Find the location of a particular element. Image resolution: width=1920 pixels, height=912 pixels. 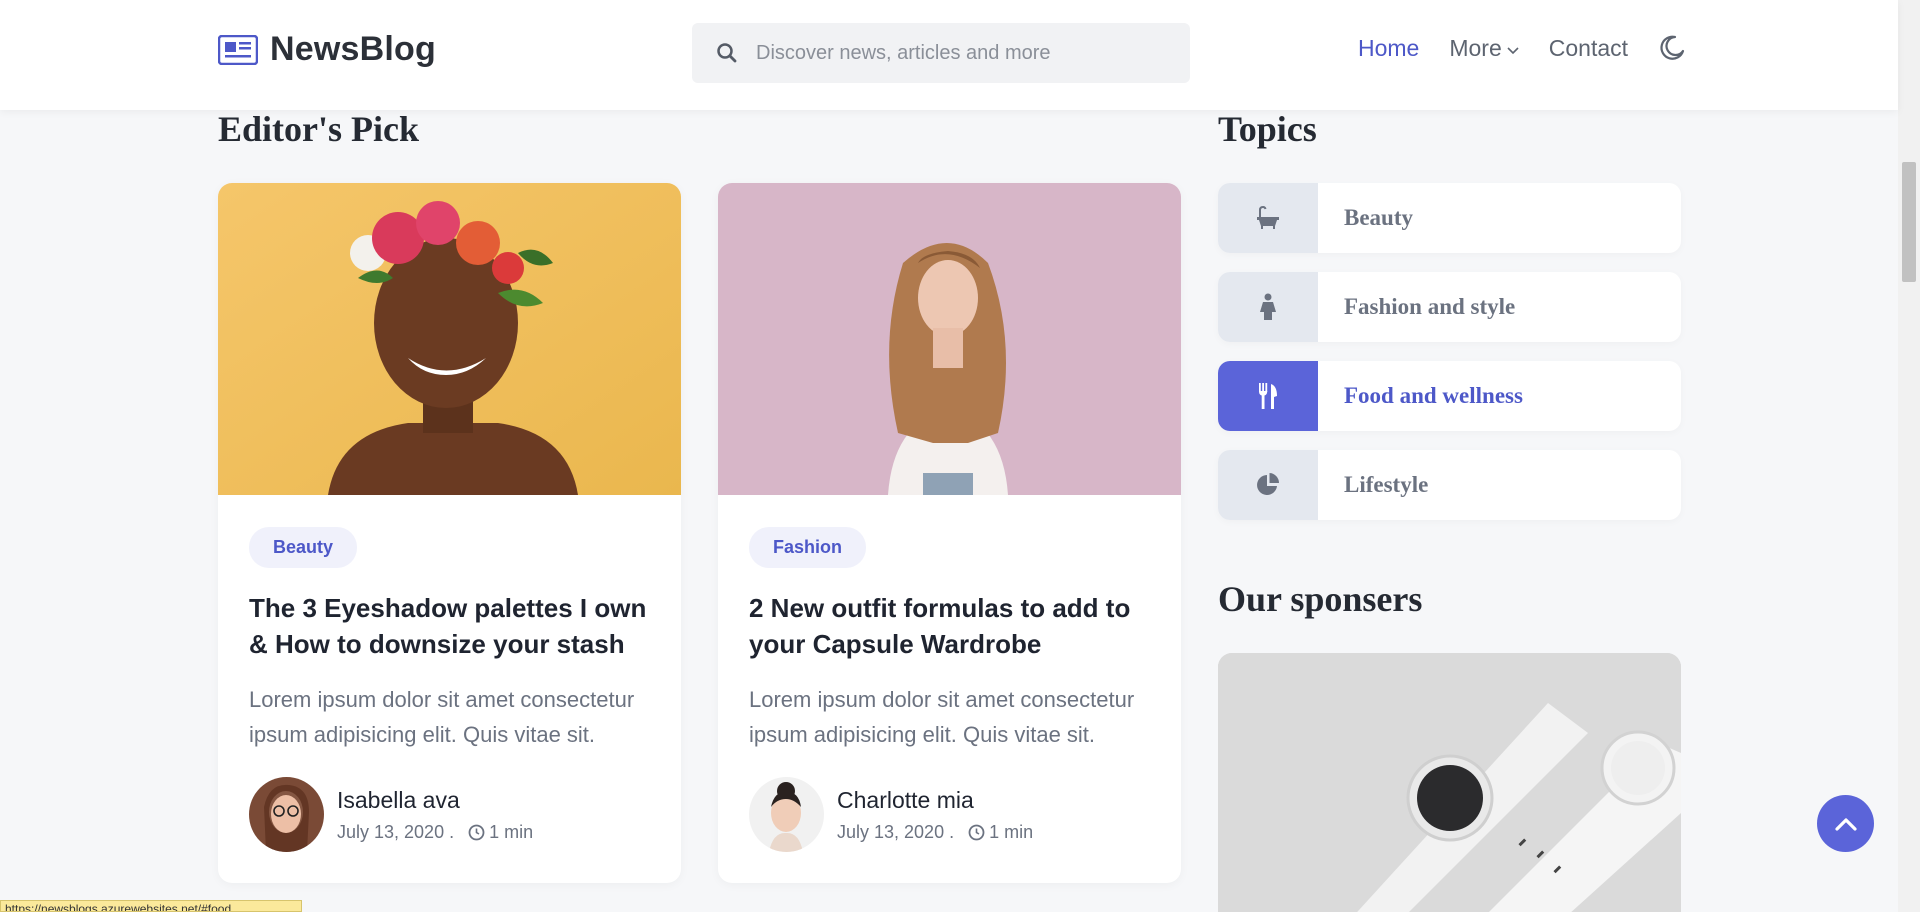

nav-more: More is located at coordinates (1484, 48).